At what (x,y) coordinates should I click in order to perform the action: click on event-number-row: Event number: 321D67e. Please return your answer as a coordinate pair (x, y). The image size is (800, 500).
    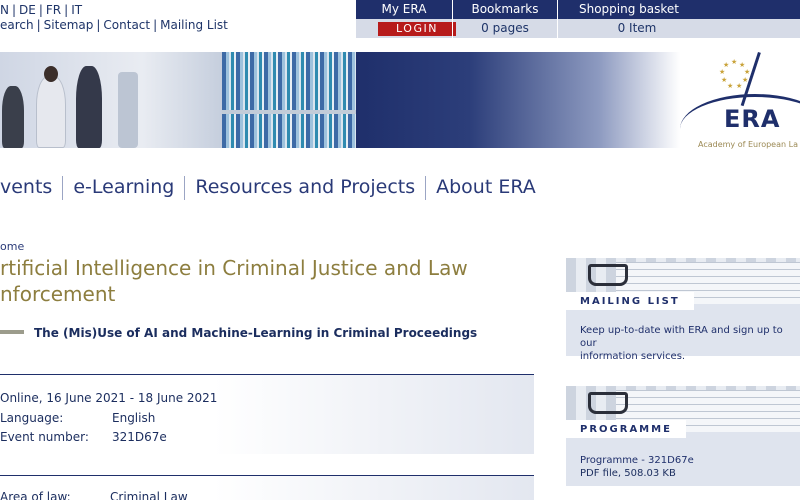
    Looking at the image, I should click on (83, 437).